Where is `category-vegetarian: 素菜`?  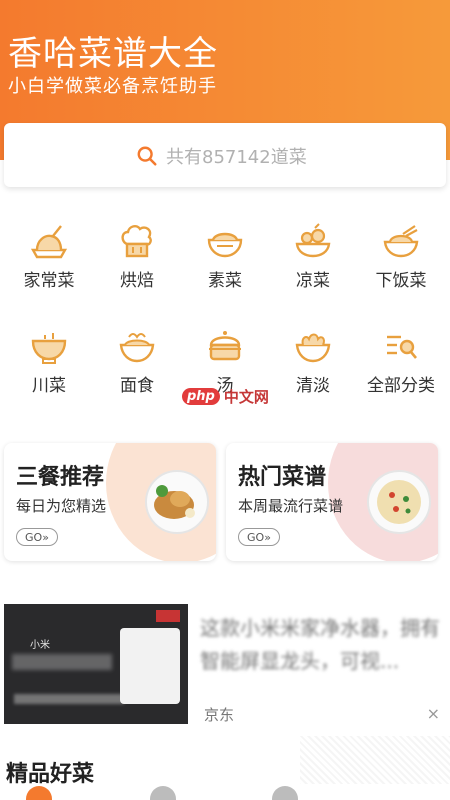
category-vegetarian: 素菜 is located at coordinates (225, 255).